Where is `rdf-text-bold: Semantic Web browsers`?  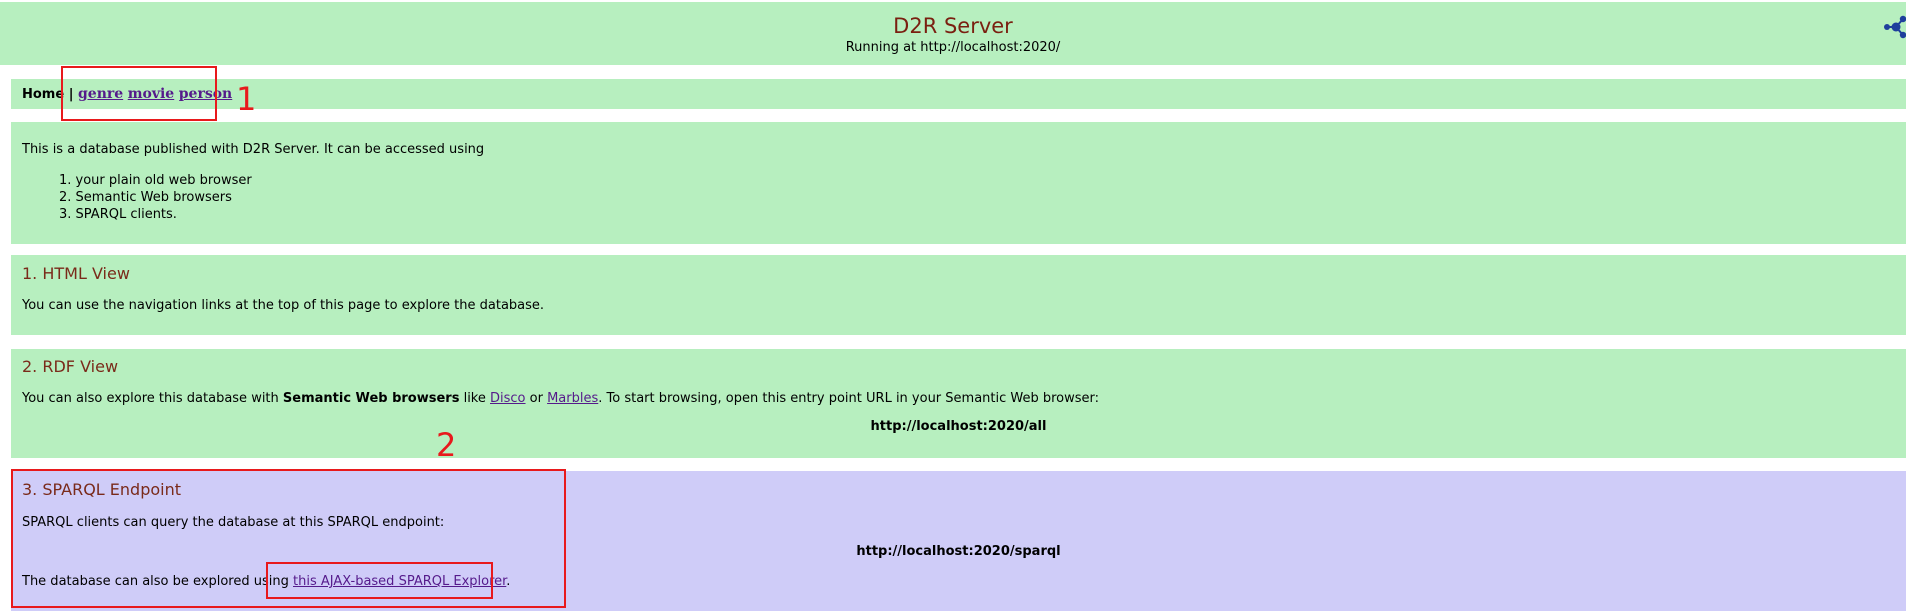 rdf-text-bold: Semantic Web browsers is located at coordinates (371, 398).